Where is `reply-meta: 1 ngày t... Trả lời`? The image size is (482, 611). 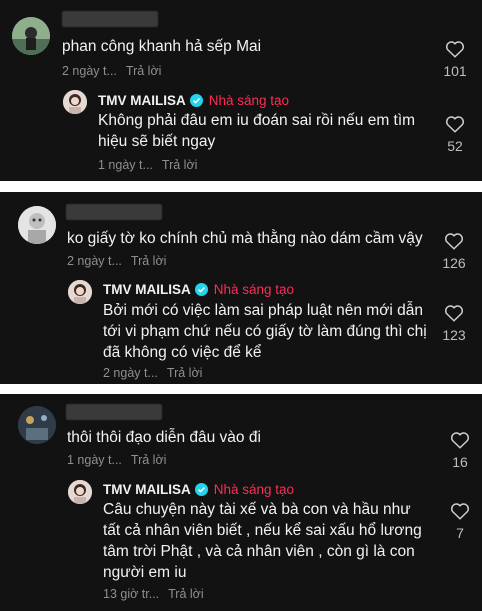
reply-meta: 1 ngày t... Trả lời is located at coordinates (147, 165).